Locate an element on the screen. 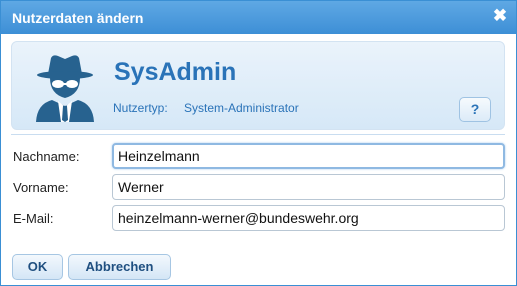 The image size is (517, 286). usertype-label: Nutzertyp: is located at coordinates (140, 108).